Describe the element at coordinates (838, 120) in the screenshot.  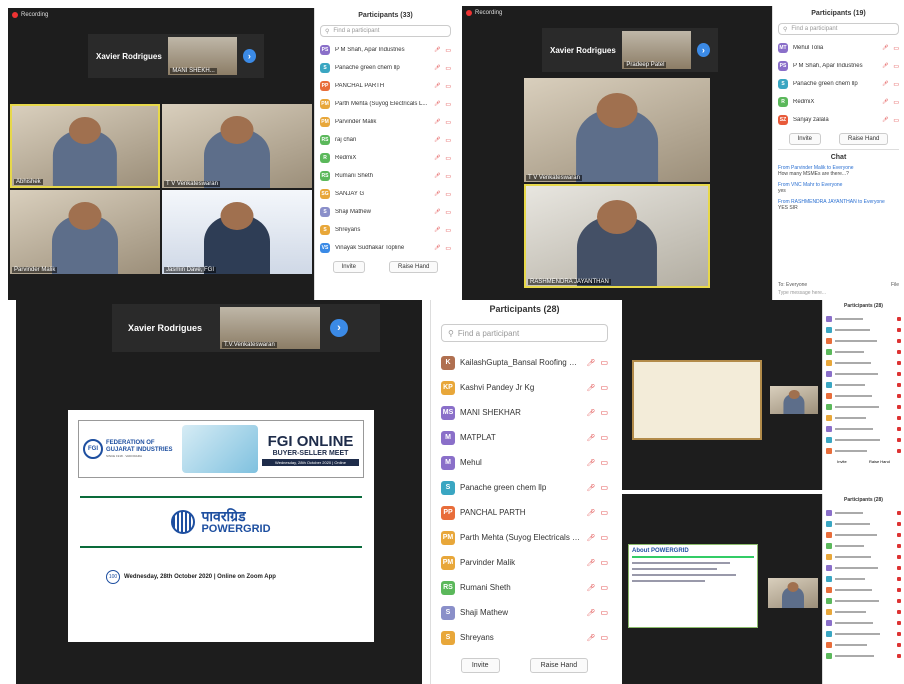
I see `participant-row: SZ Sanjay zalala 🎤︎ ▭` at that location.